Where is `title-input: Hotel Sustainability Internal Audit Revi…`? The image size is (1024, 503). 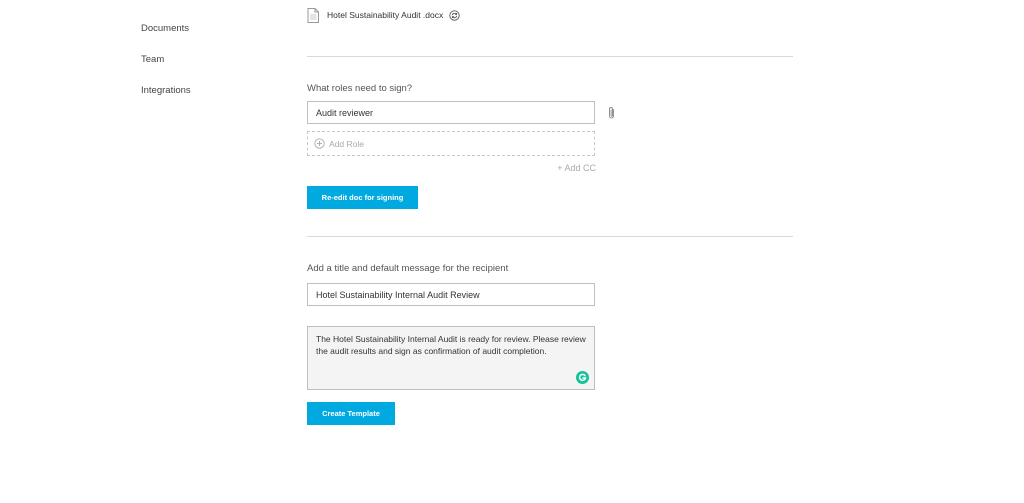 title-input: Hotel Sustainability Internal Audit Revi… is located at coordinates (451, 294).